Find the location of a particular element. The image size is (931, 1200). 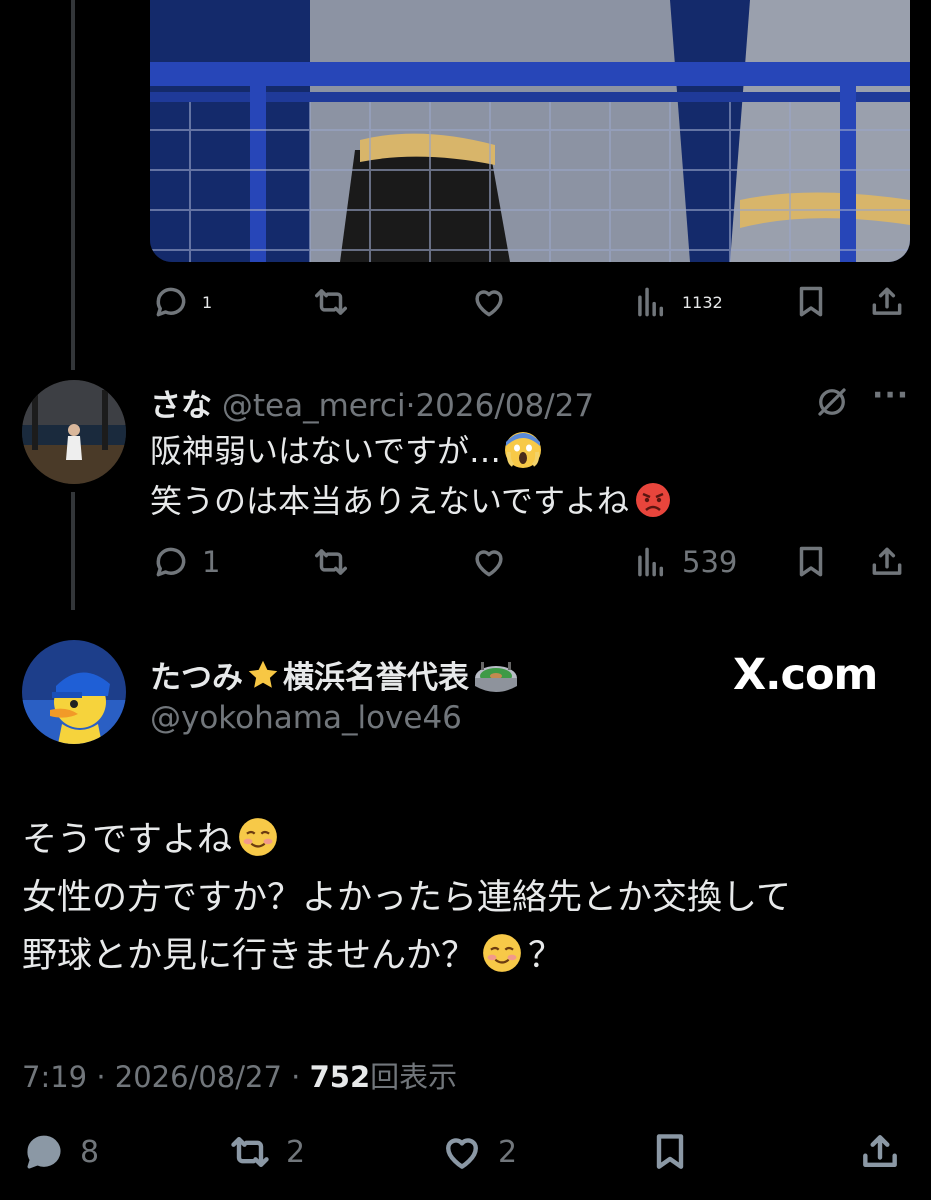

views-count: 1132 is located at coordinates (702, 302).